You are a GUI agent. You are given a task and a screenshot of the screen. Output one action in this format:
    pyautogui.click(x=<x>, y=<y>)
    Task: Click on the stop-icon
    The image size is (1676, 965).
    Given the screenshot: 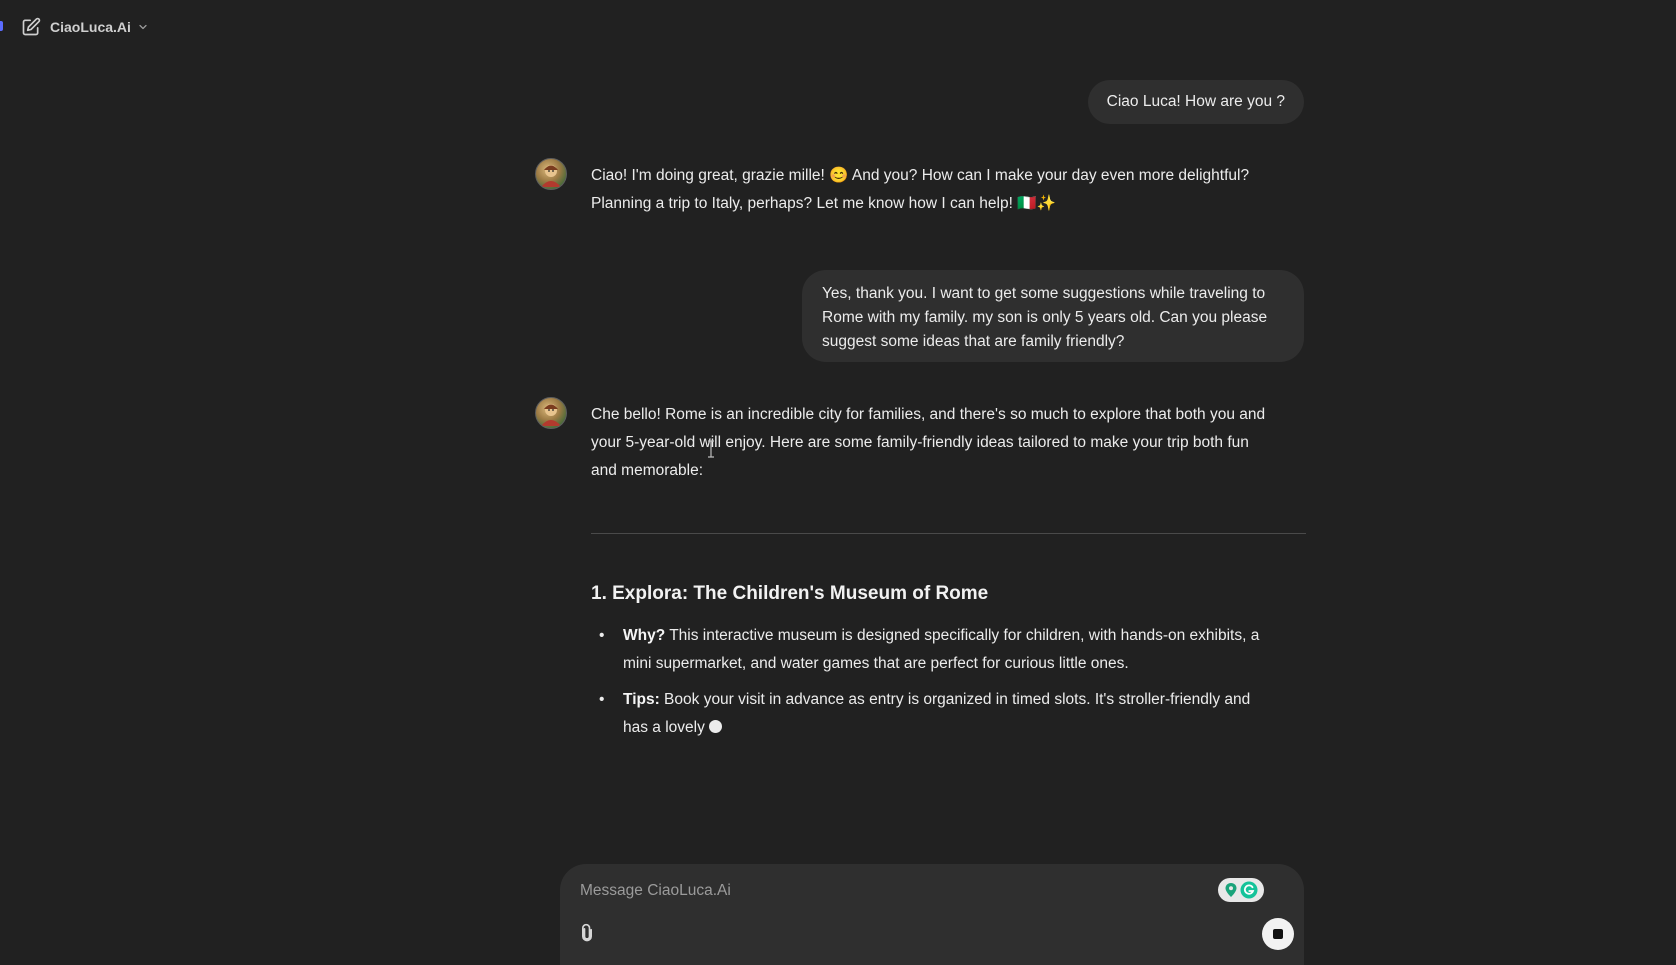 What is the action you would take?
    pyautogui.click(x=1278, y=934)
    